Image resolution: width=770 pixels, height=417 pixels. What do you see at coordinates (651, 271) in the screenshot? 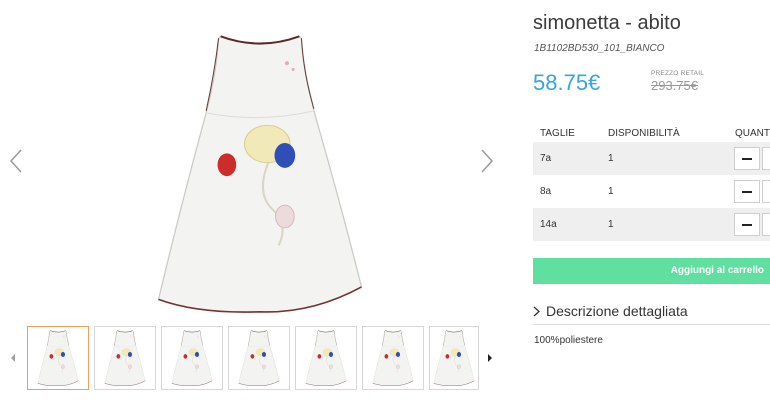
I see `add-to-cart-button: Aggiungi al carrello` at bounding box center [651, 271].